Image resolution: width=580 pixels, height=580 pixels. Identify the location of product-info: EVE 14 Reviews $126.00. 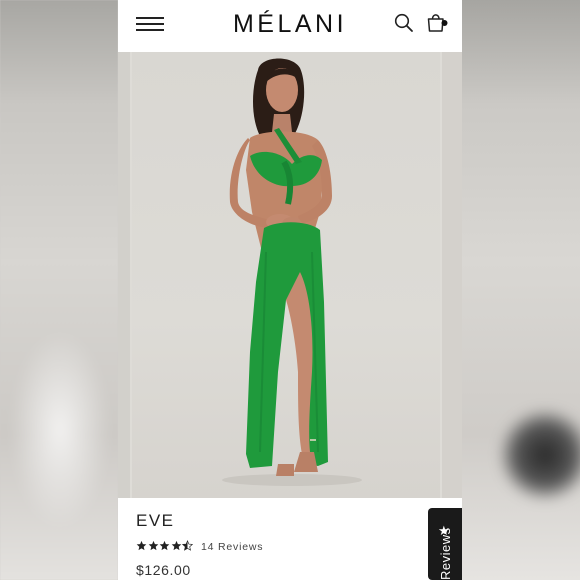
(290, 539).